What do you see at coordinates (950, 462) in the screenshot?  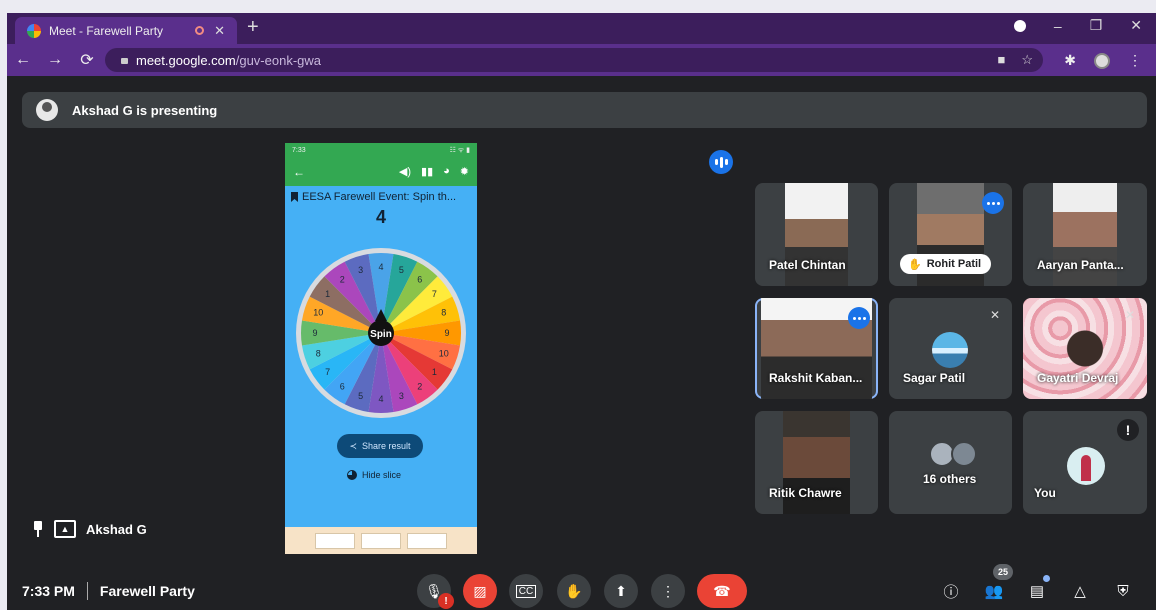 I see `participant-tile-others: 16 others` at bounding box center [950, 462].